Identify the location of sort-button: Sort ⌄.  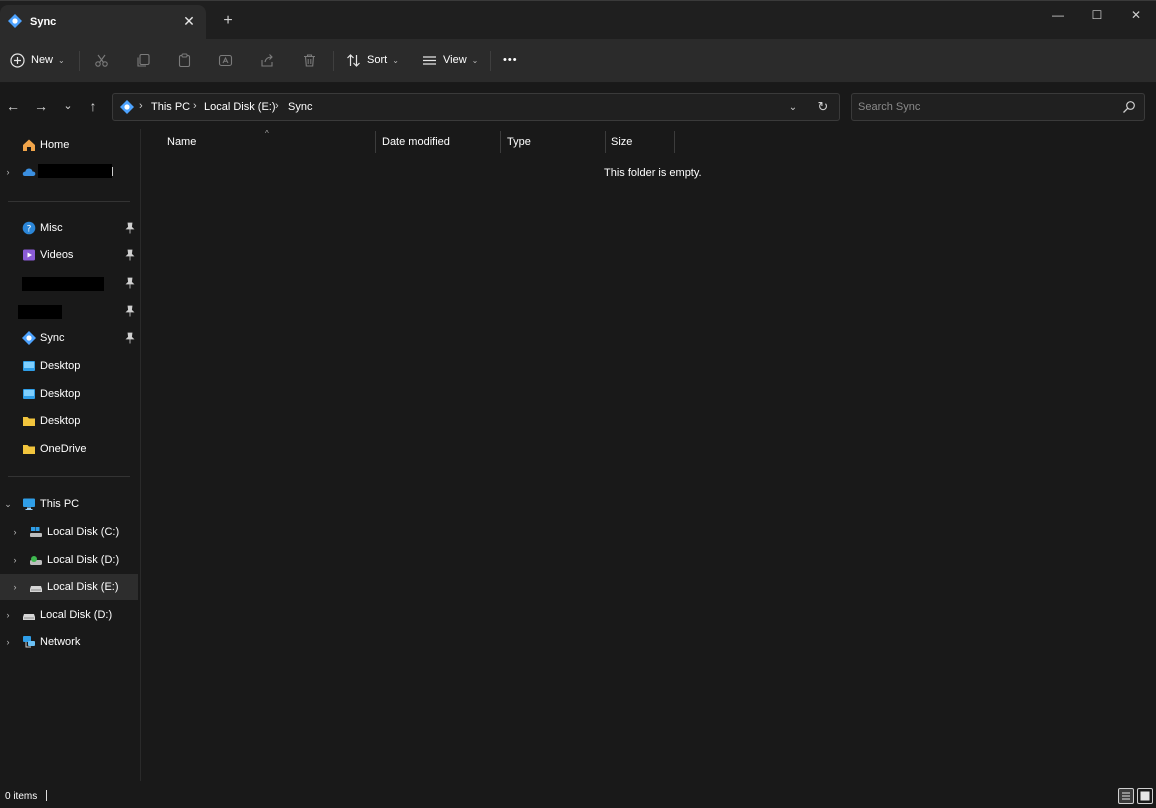
(372, 60).